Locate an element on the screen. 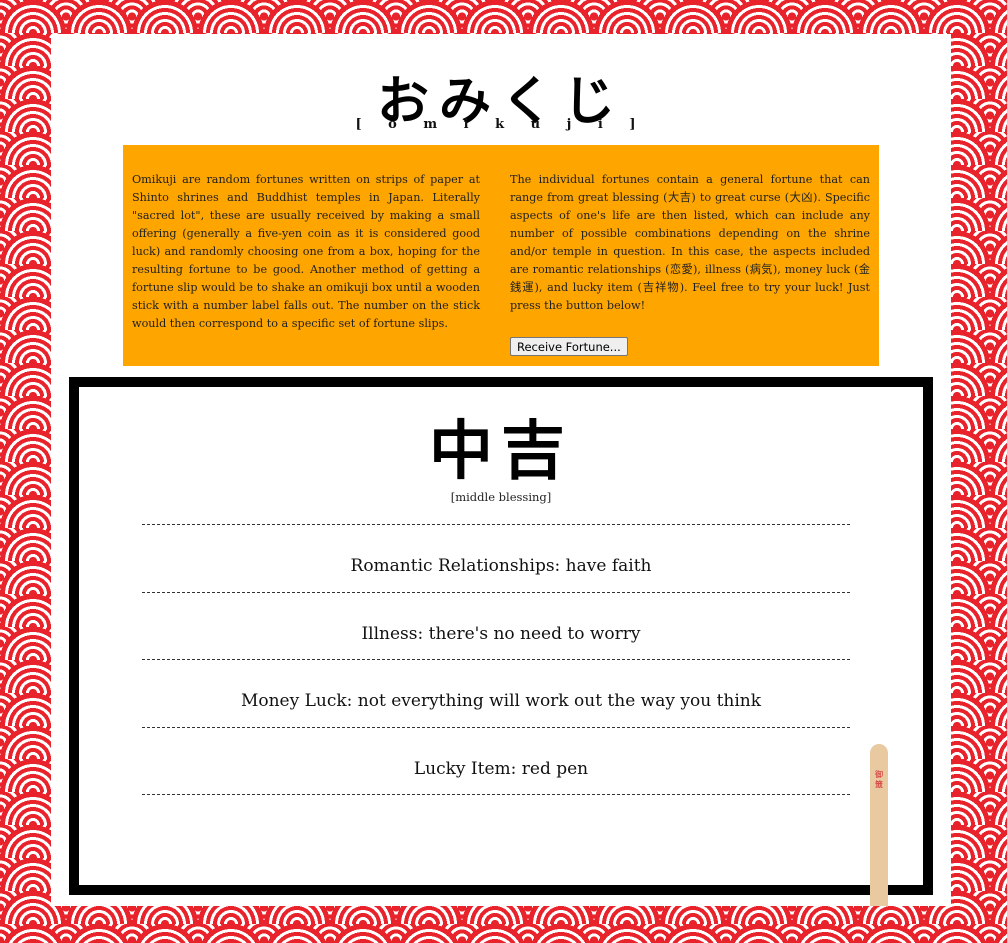 The height and width of the screenshot is (943, 1007). fortune-aspect-illness: Illness: there's no need to worry is located at coordinates (501, 634).